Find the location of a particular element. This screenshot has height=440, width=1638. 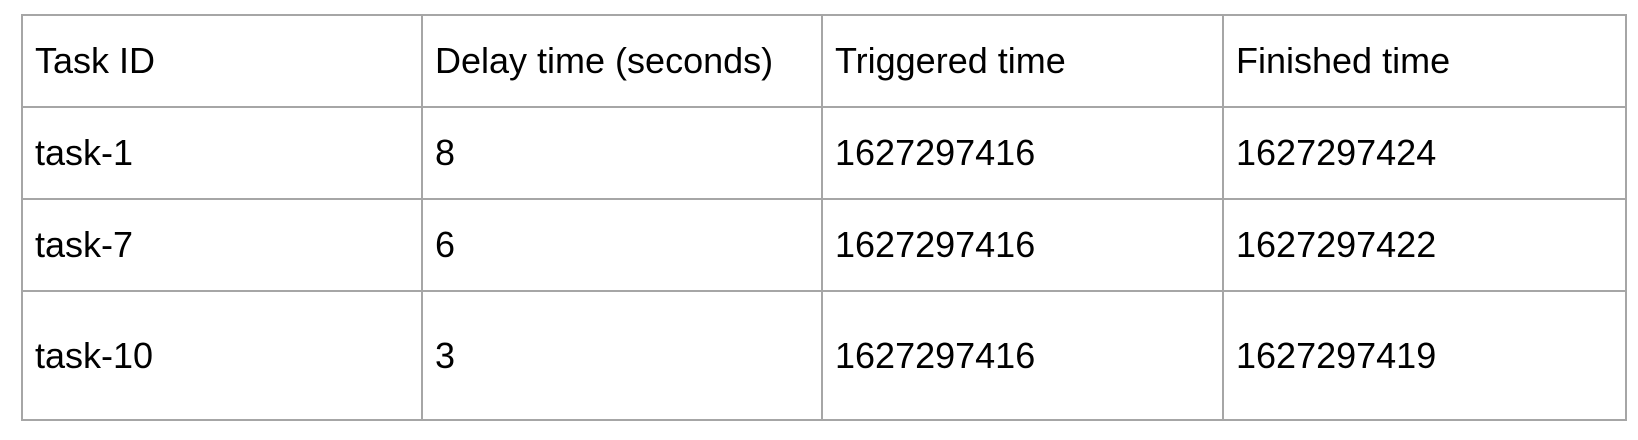

cell-finished-time: 1627297419 is located at coordinates (1424, 355).